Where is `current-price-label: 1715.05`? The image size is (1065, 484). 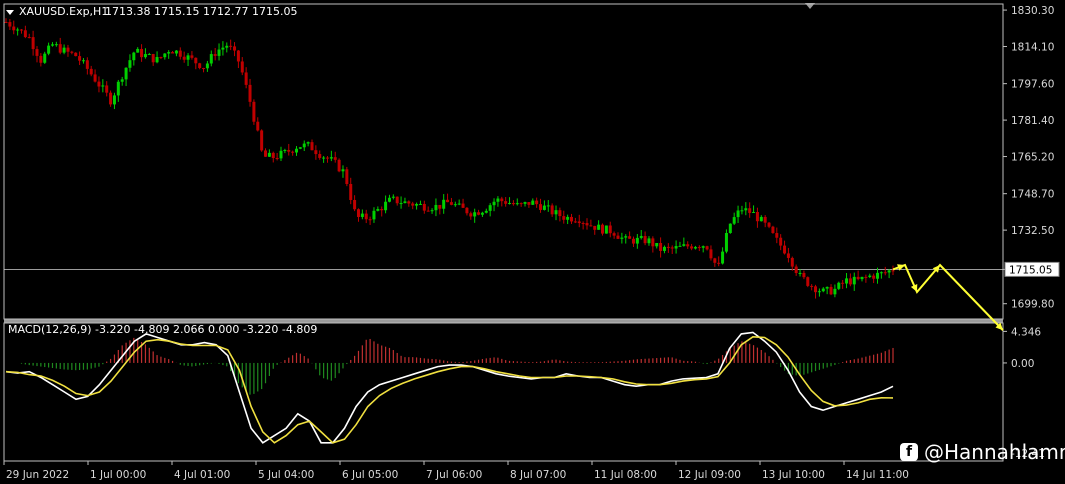 current-price-label: 1715.05 is located at coordinates (1030, 270).